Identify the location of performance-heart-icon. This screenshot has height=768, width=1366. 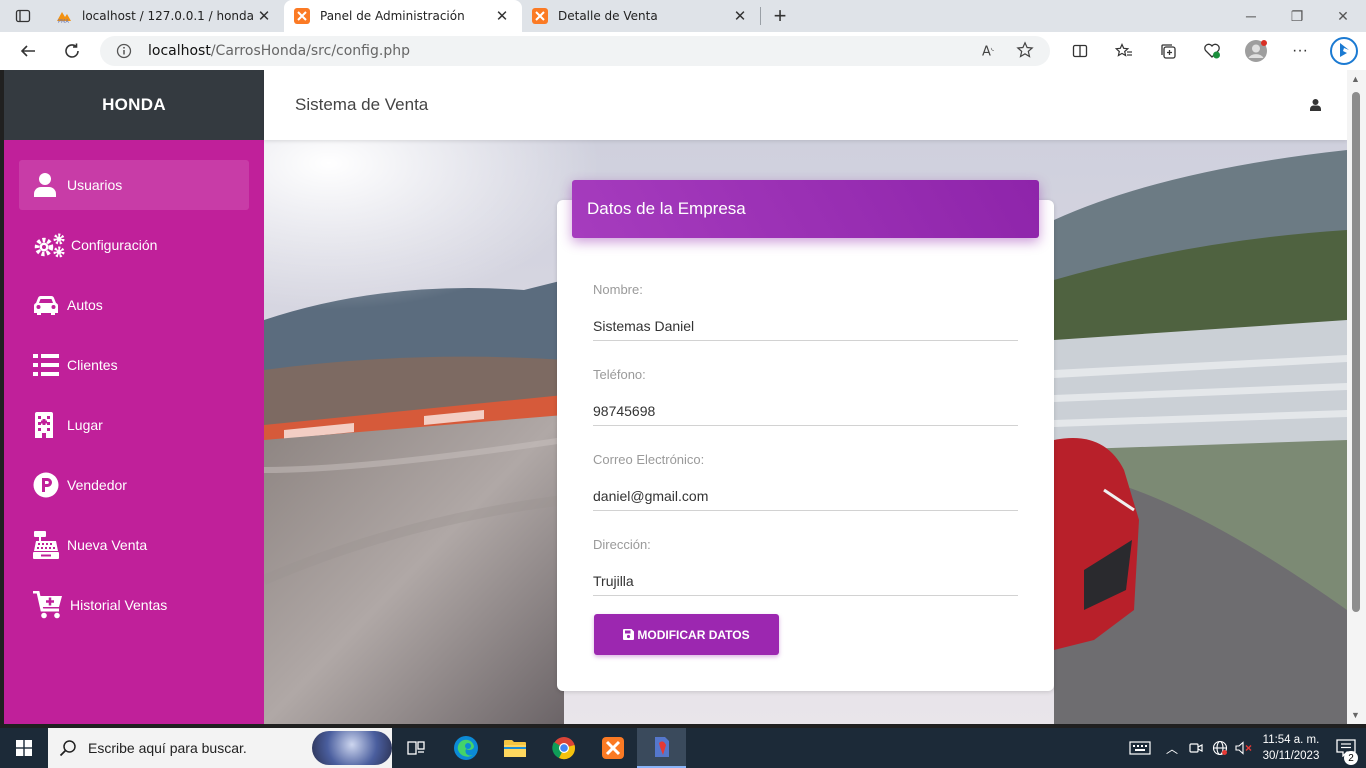
(1212, 51).